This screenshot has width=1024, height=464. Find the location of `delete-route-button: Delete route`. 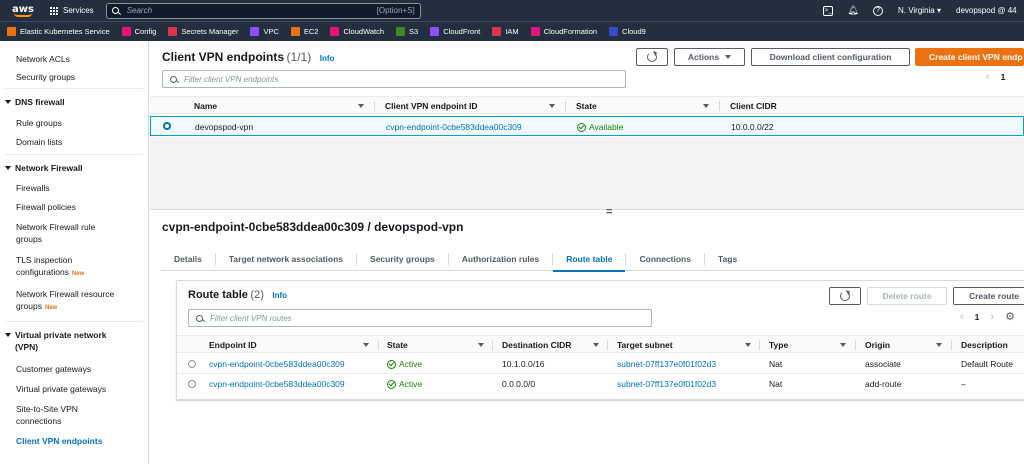

delete-route-button: Delete route is located at coordinates (907, 296).